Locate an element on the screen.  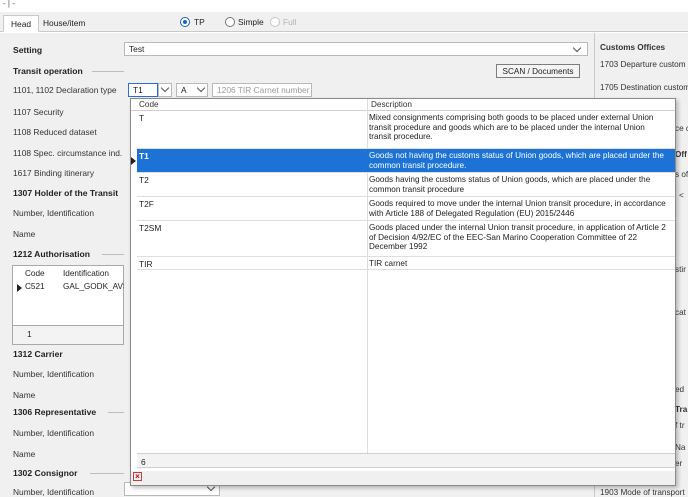
row-code: T2SM is located at coordinates (150, 228).